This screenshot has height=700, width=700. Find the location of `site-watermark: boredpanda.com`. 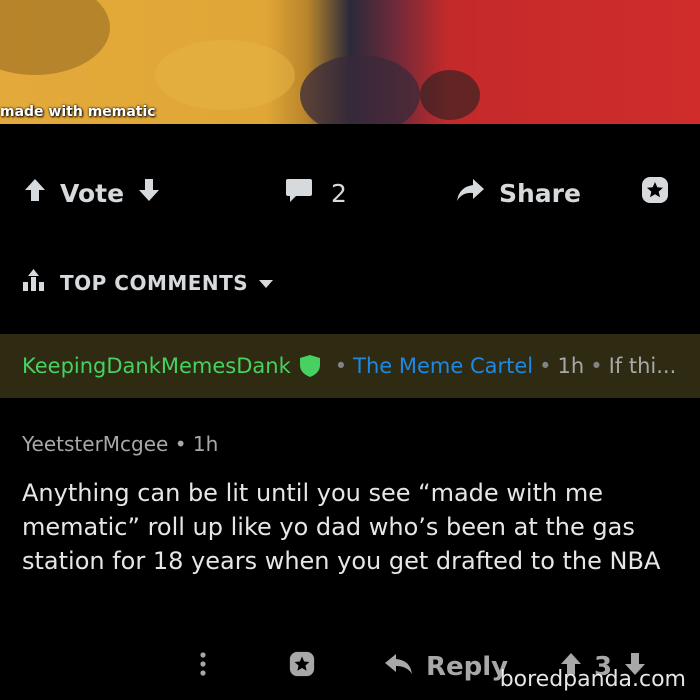

site-watermark: boredpanda.com is located at coordinates (592, 679).